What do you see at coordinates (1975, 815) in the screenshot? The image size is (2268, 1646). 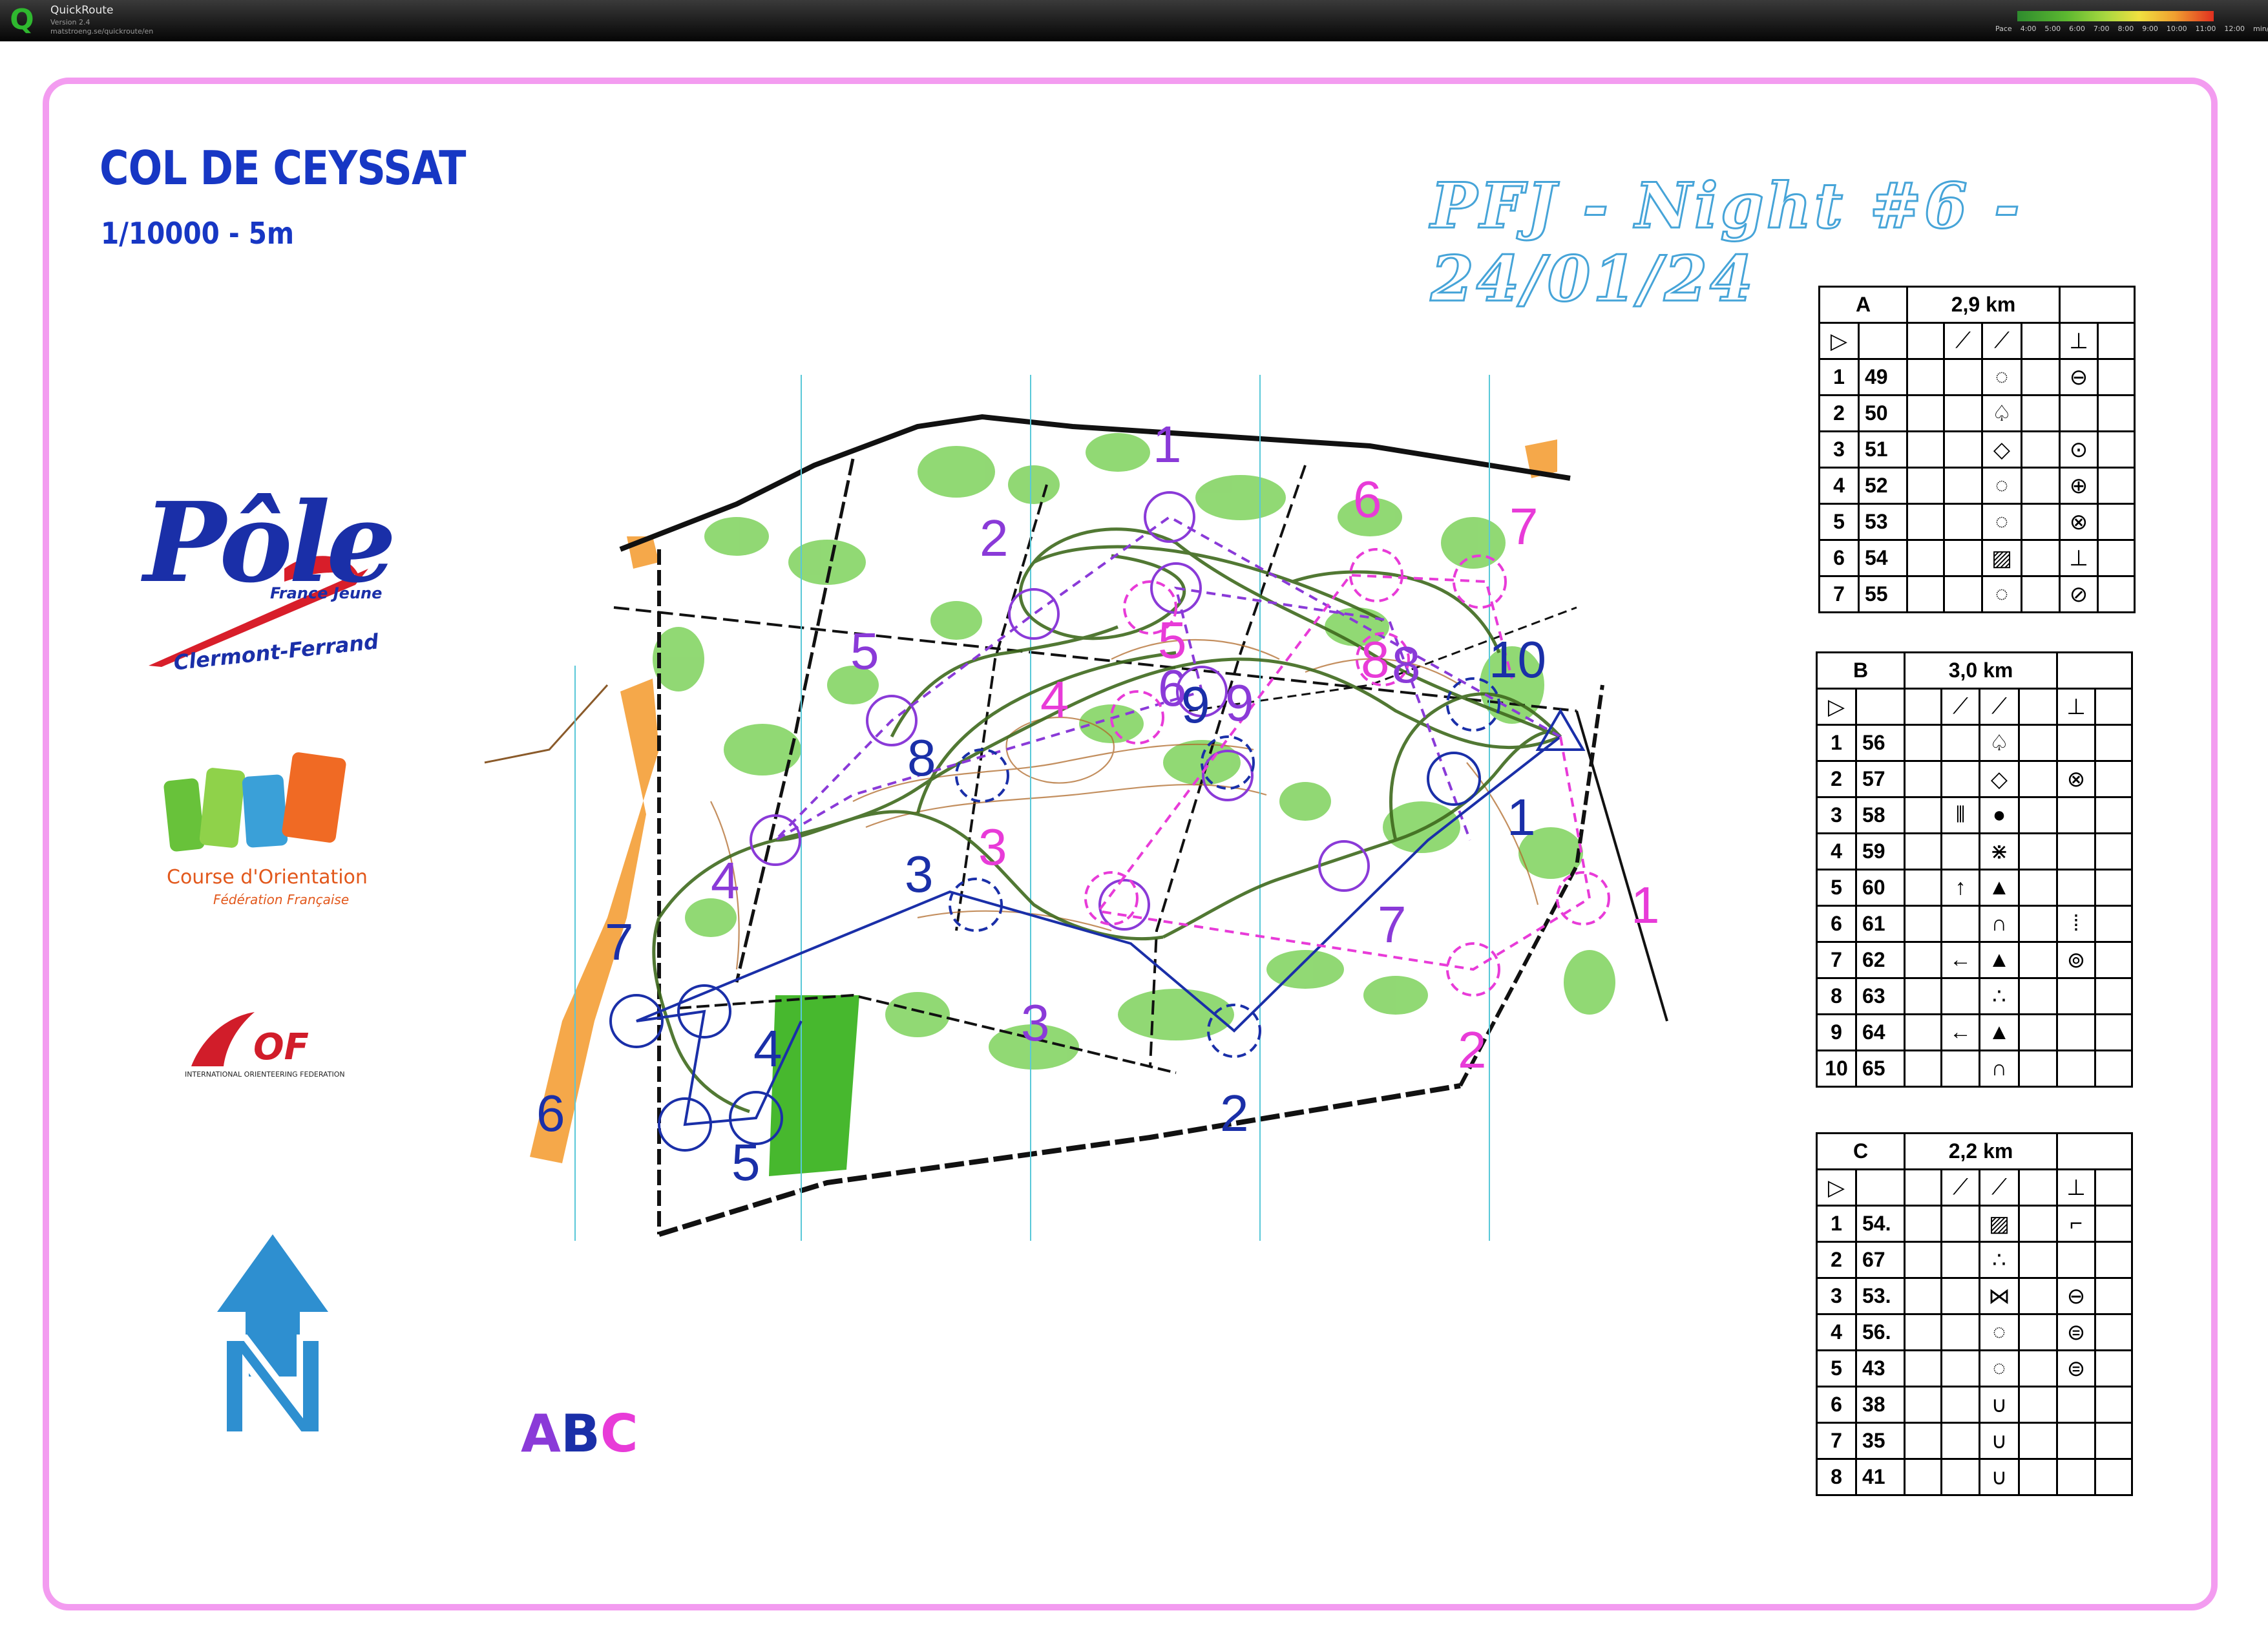 I see `control-row: 3 58 ⫴ ●` at bounding box center [1975, 815].